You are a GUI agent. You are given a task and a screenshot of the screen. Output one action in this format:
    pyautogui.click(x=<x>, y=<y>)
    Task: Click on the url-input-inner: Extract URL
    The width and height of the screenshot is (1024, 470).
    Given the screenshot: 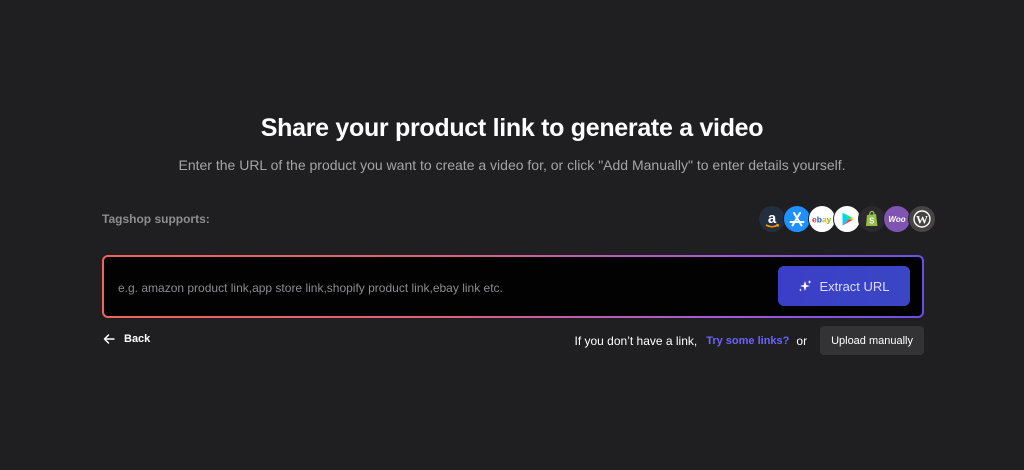 What is the action you would take?
    pyautogui.click(x=513, y=287)
    